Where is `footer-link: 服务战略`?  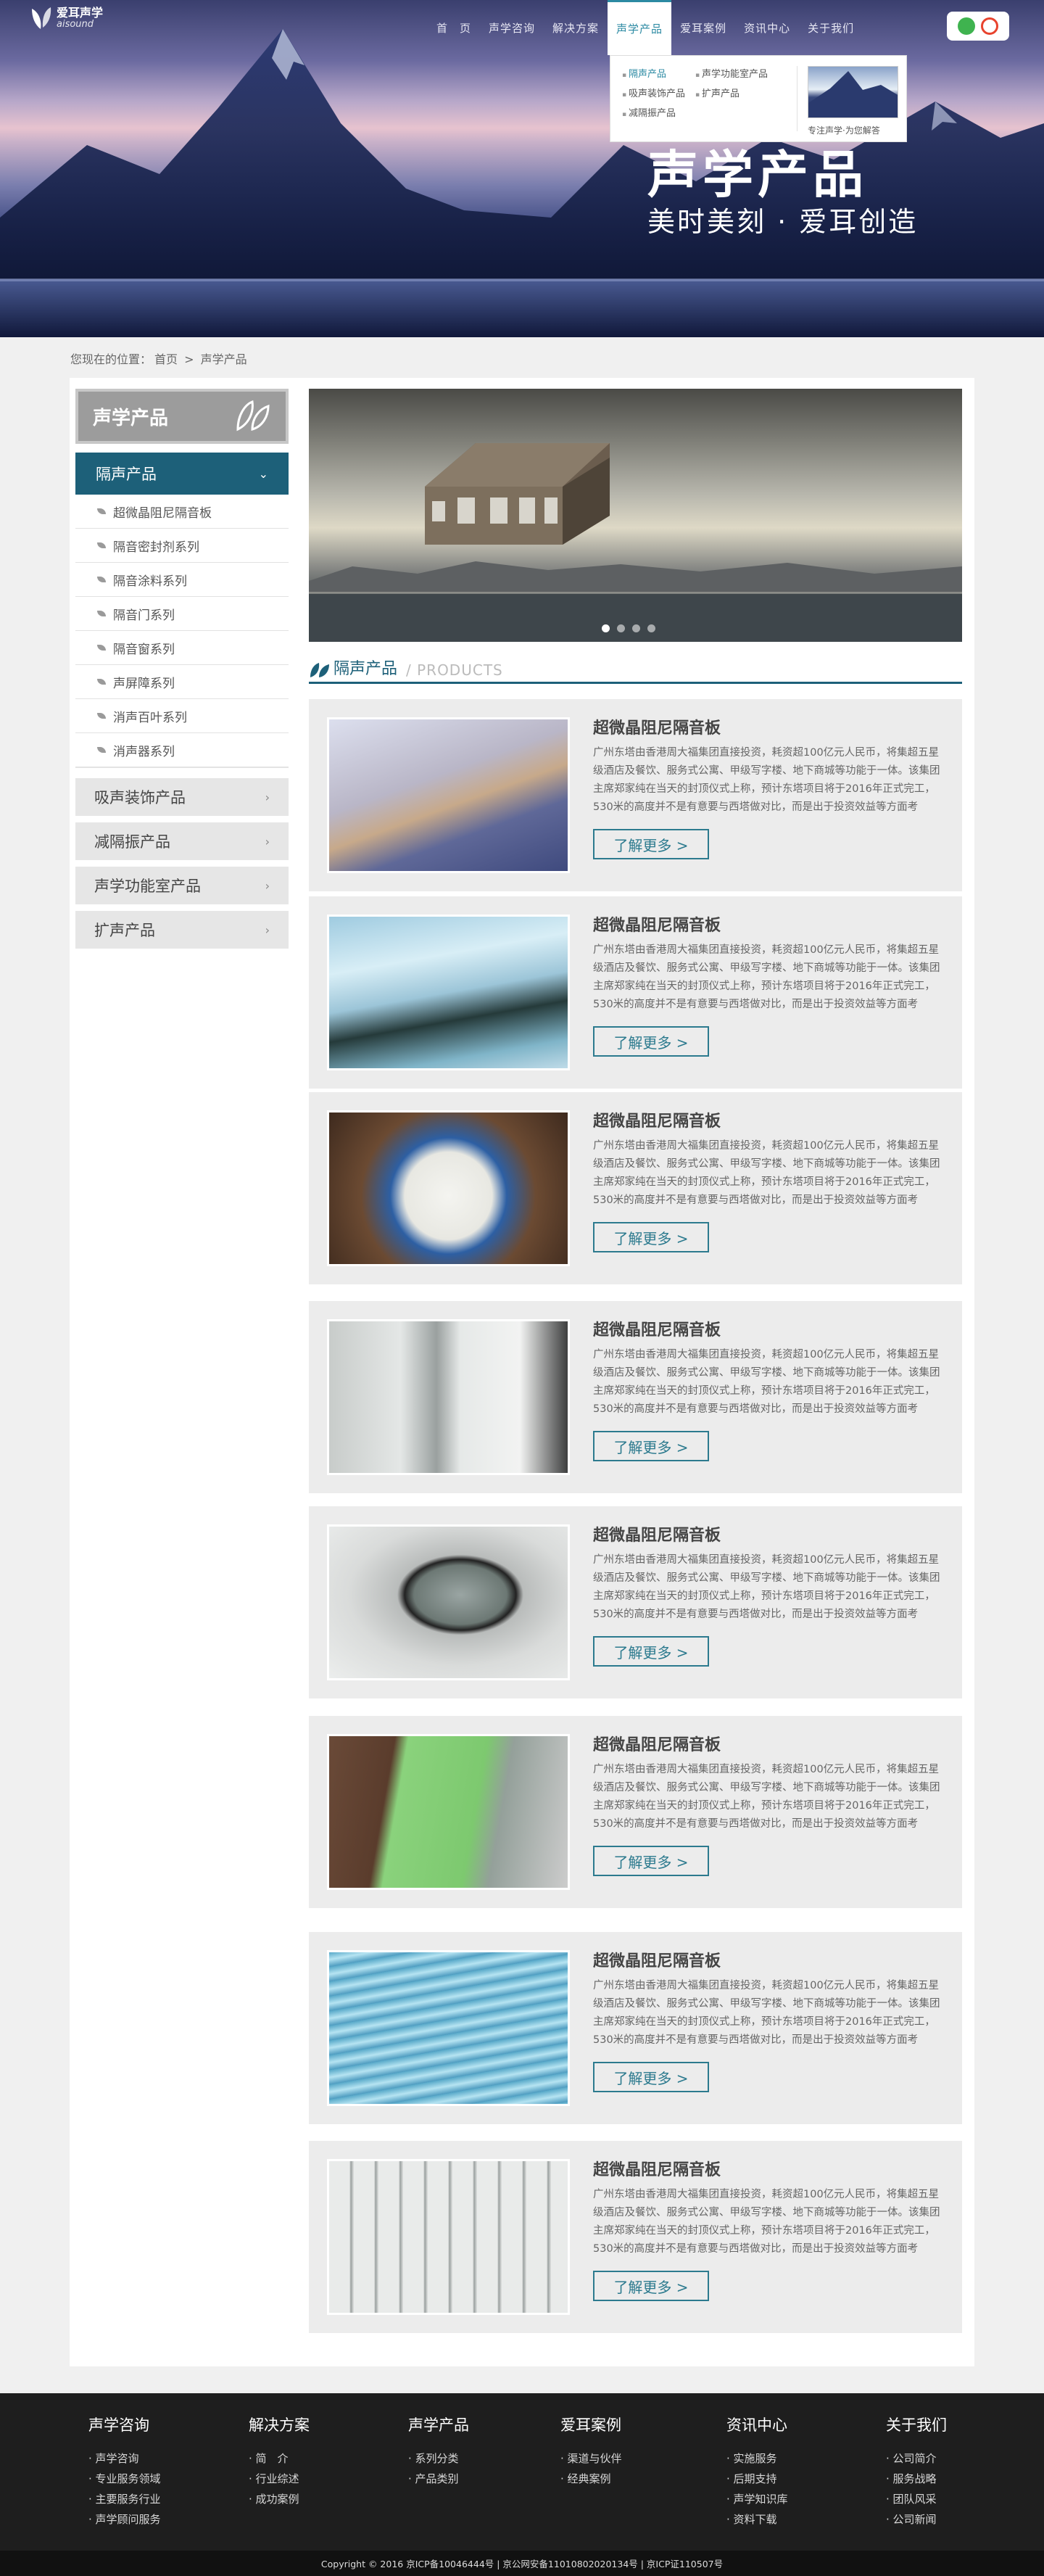
footer-link: 服务战略 is located at coordinates (916, 2479).